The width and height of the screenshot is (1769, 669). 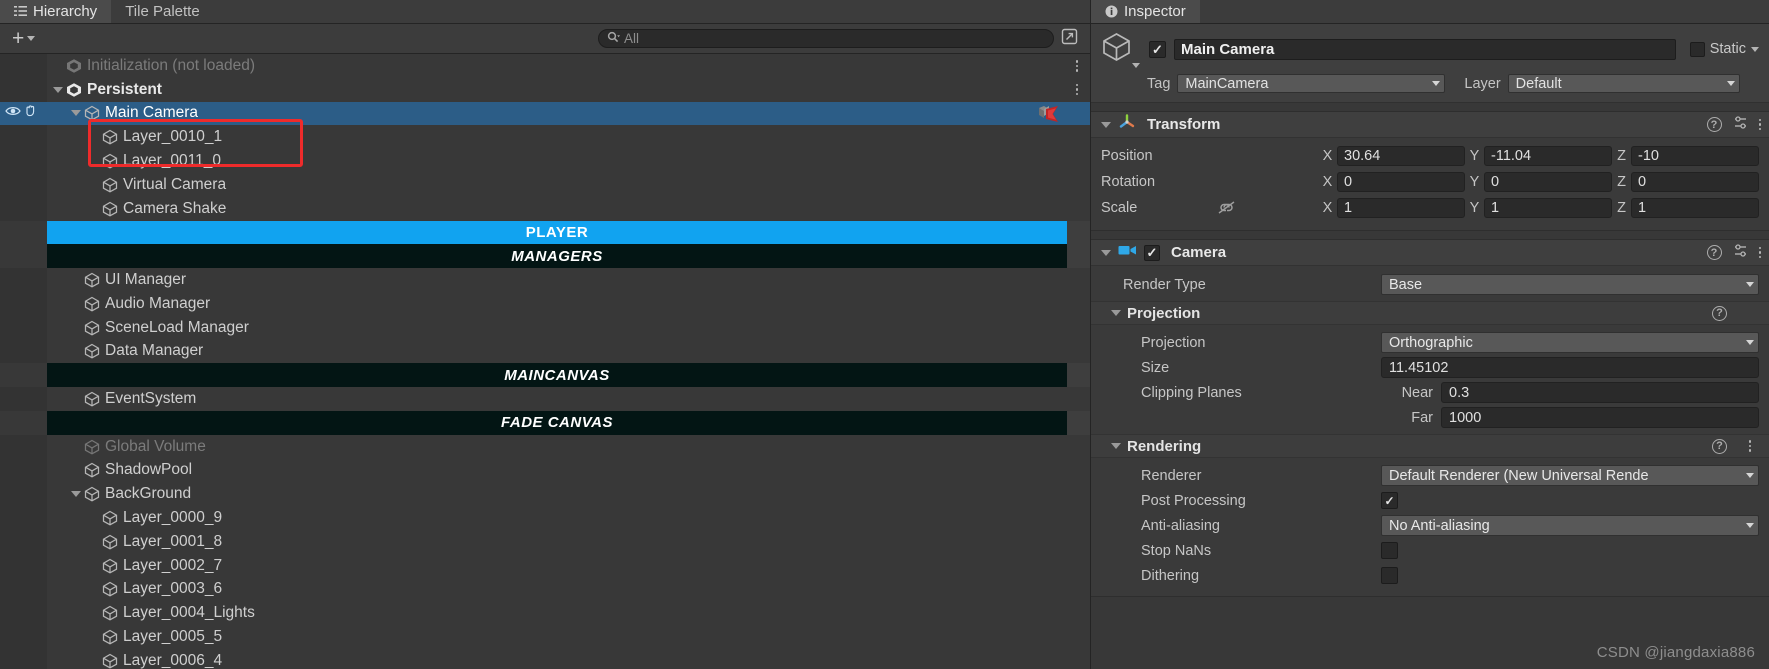 What do you see at coordinates (1069, 39) in the screenshot?
I see `popout-window-button` at bounding box center [1069, 39].